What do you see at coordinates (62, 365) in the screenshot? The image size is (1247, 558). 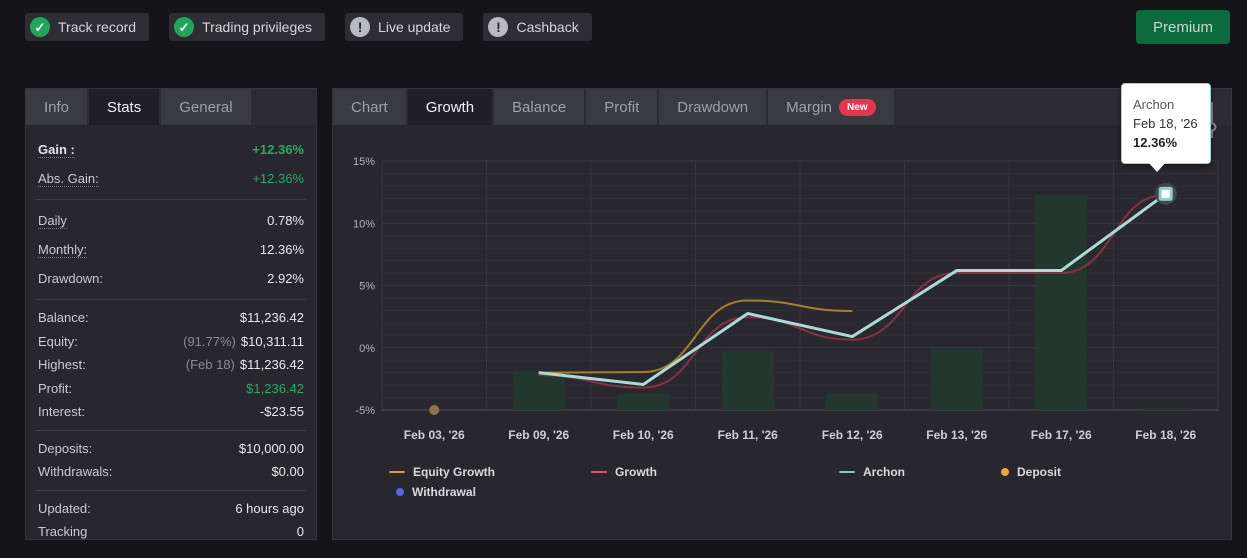 I see `stat-label: Highest:` at bounding box center [62, 365].